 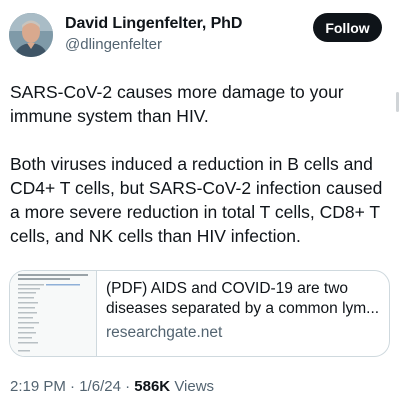 I want to click on avatar, so click(x=31, y=35).